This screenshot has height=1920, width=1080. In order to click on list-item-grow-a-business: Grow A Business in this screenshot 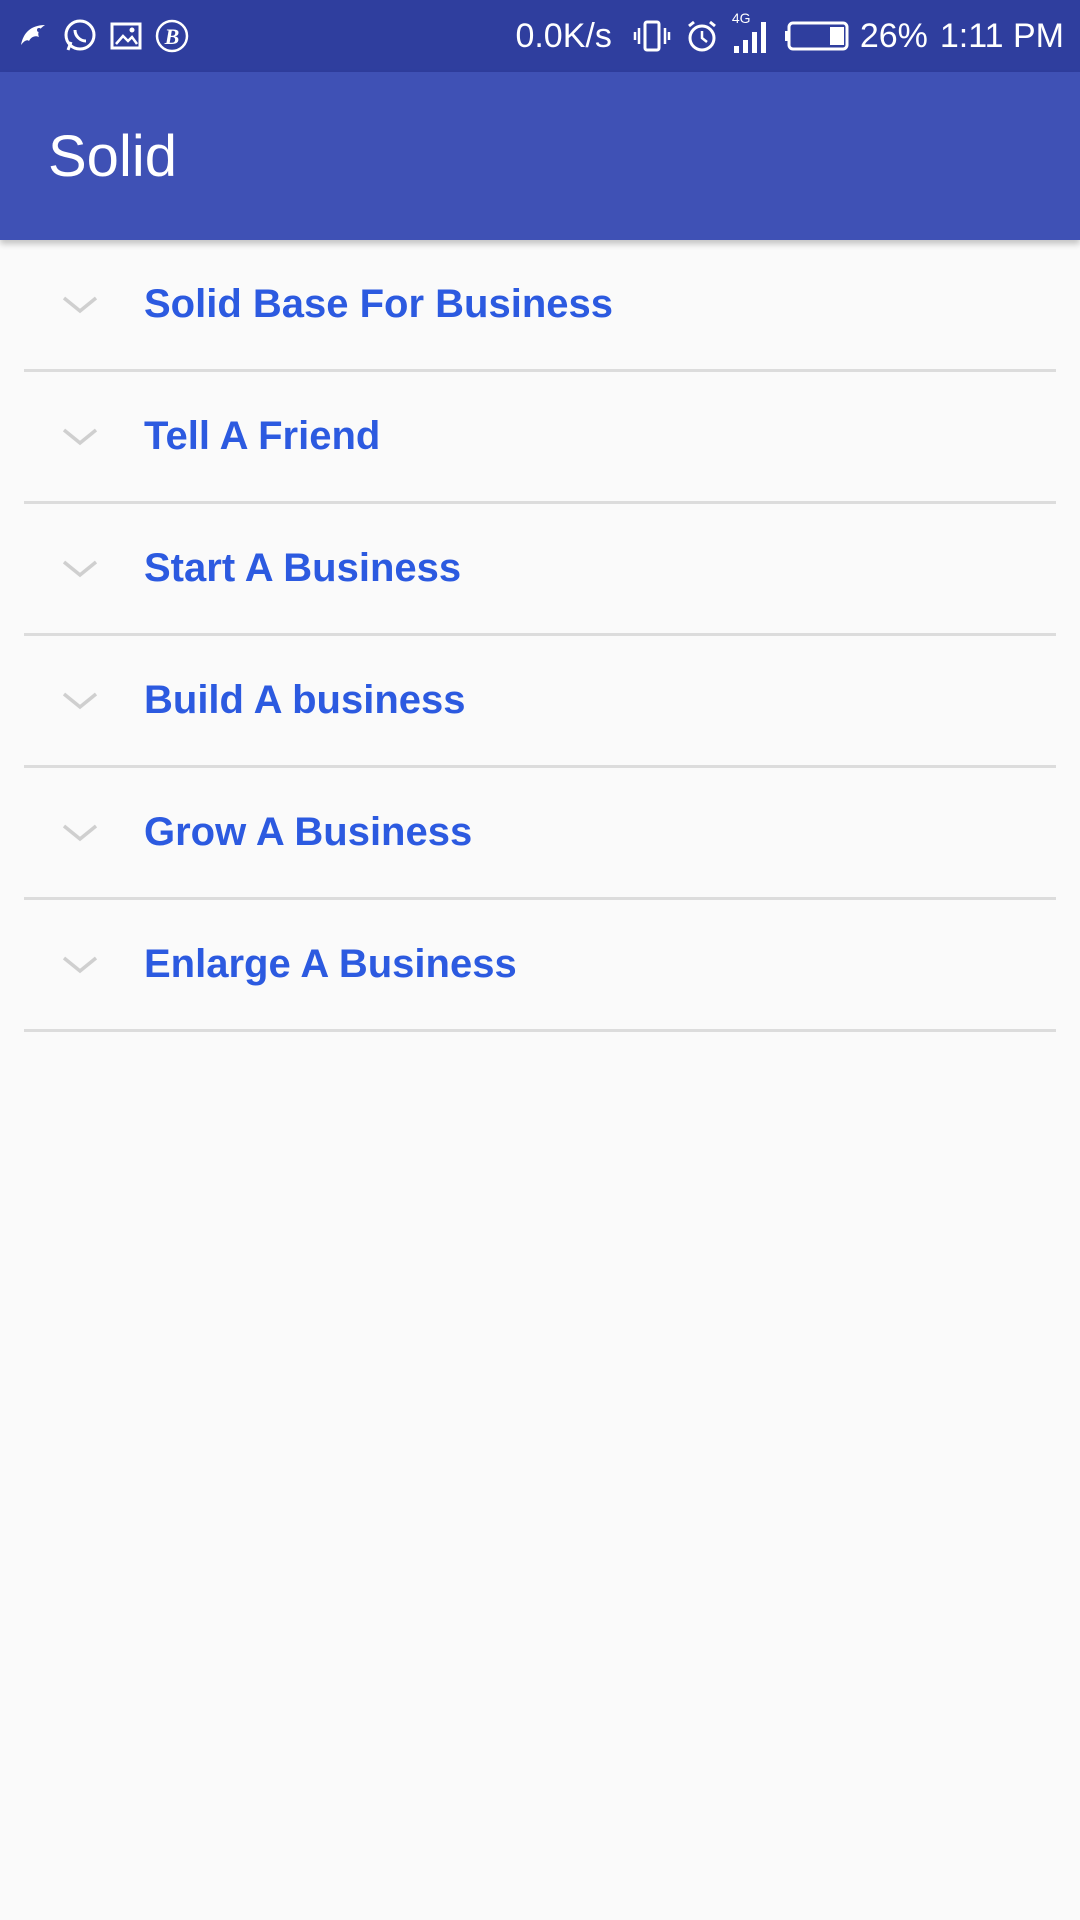, I will do `click(540, 834)`.